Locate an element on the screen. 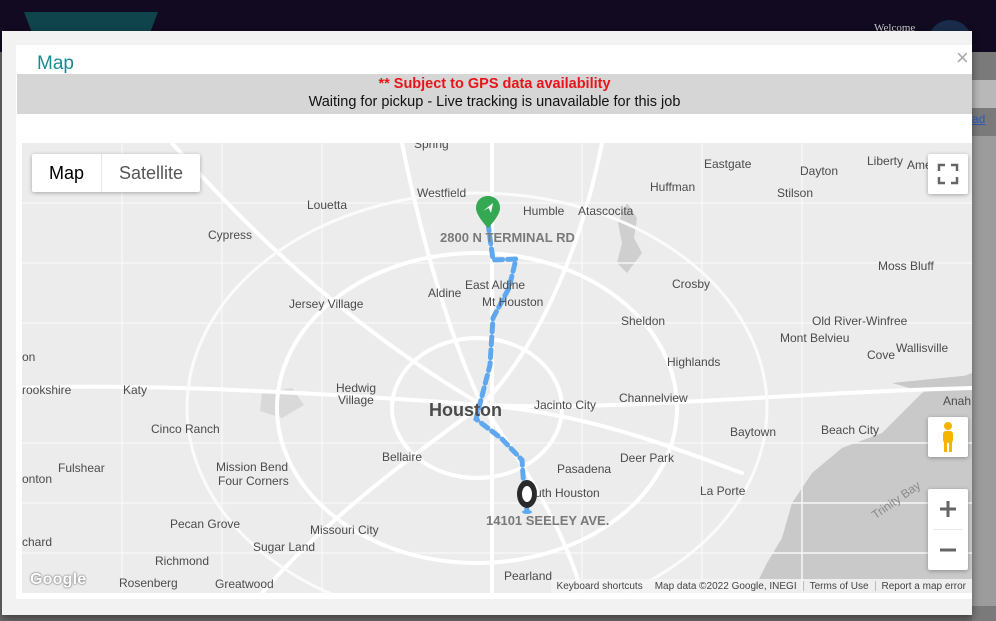 The image size is (996, 621). background-card is located at coordinates (984, 371).